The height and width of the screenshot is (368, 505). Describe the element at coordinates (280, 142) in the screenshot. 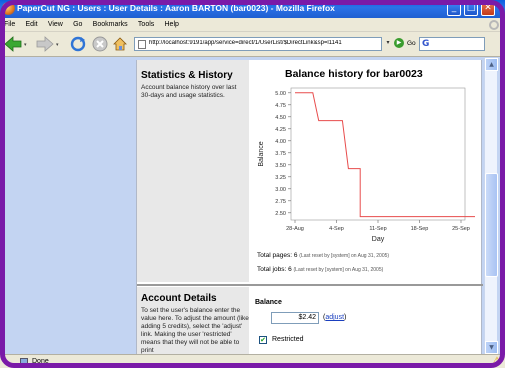

I see `y-tick-label: 4.00` at that location.